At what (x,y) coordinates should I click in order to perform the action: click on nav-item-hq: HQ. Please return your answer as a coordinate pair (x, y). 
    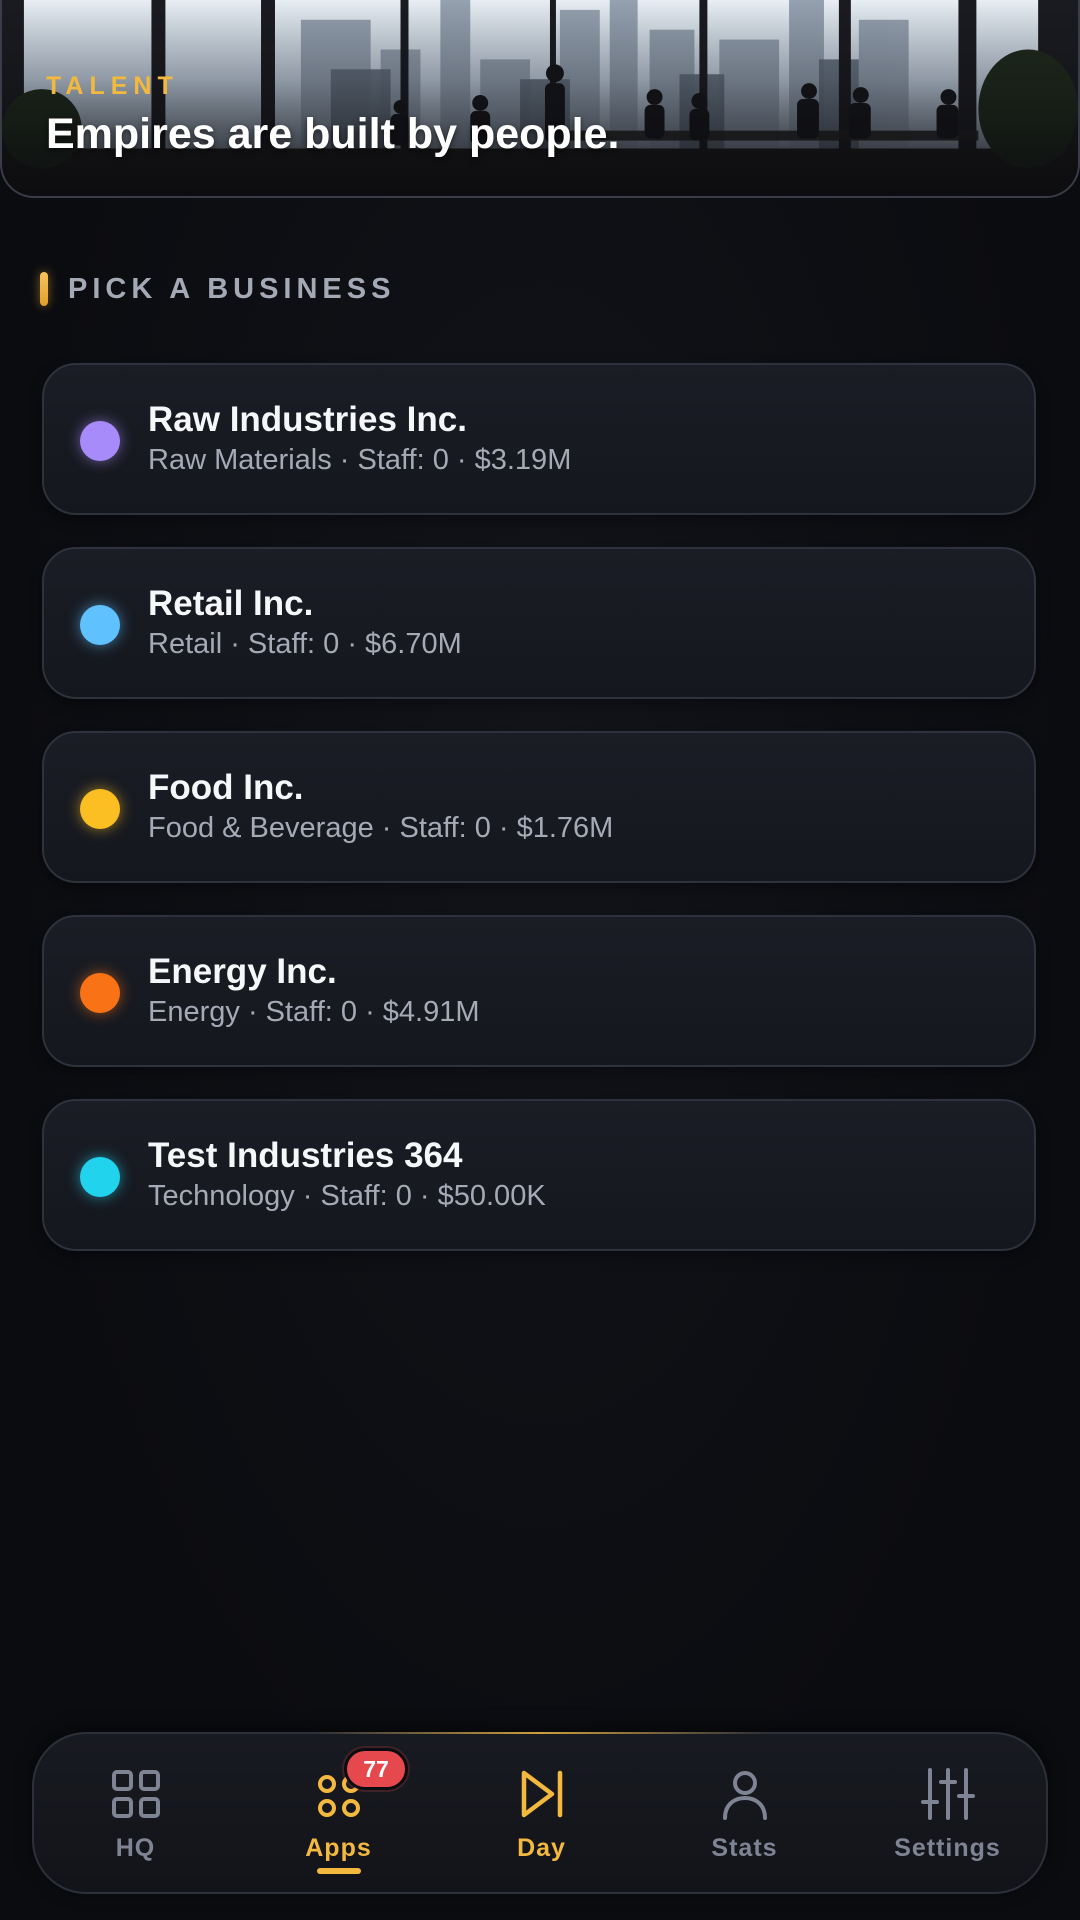
    Looking at the image, I should click on (135, 1815).